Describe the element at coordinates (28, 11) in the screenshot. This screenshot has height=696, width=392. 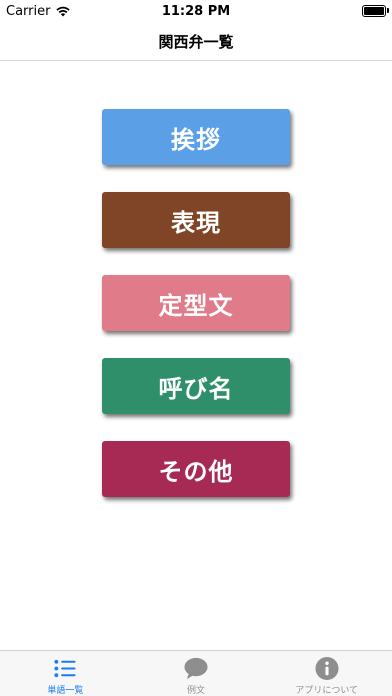
I see `carrier-label: Carrier` at that location.